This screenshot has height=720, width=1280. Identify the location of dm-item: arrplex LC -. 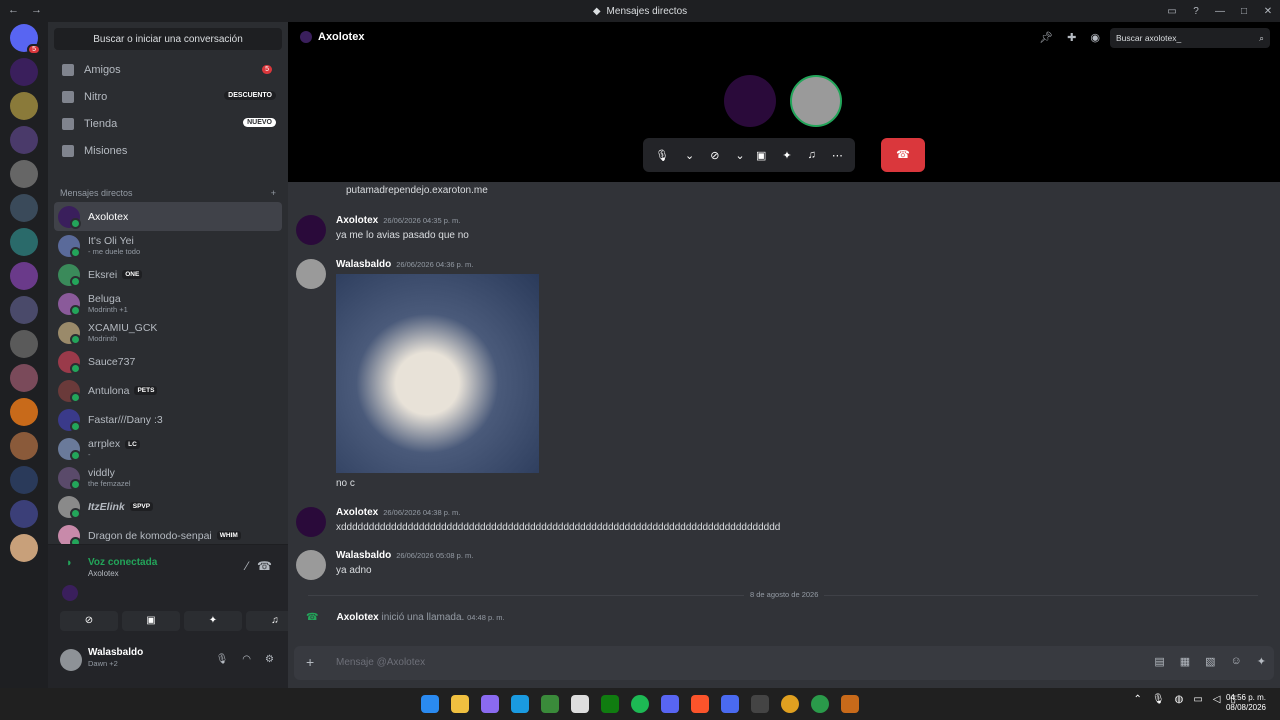
(168, 448).